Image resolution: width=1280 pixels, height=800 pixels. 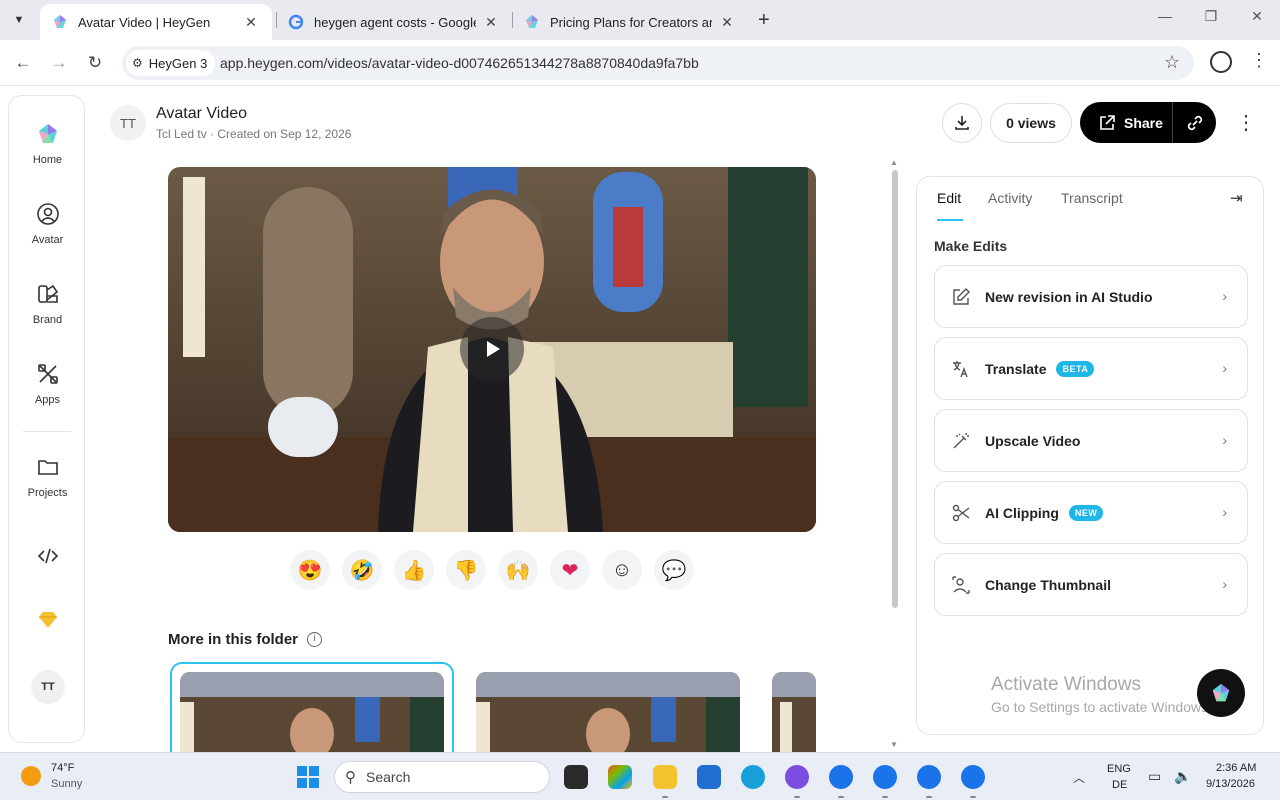 I want to click on comment-button: 💬, so click(x=674, y=570).